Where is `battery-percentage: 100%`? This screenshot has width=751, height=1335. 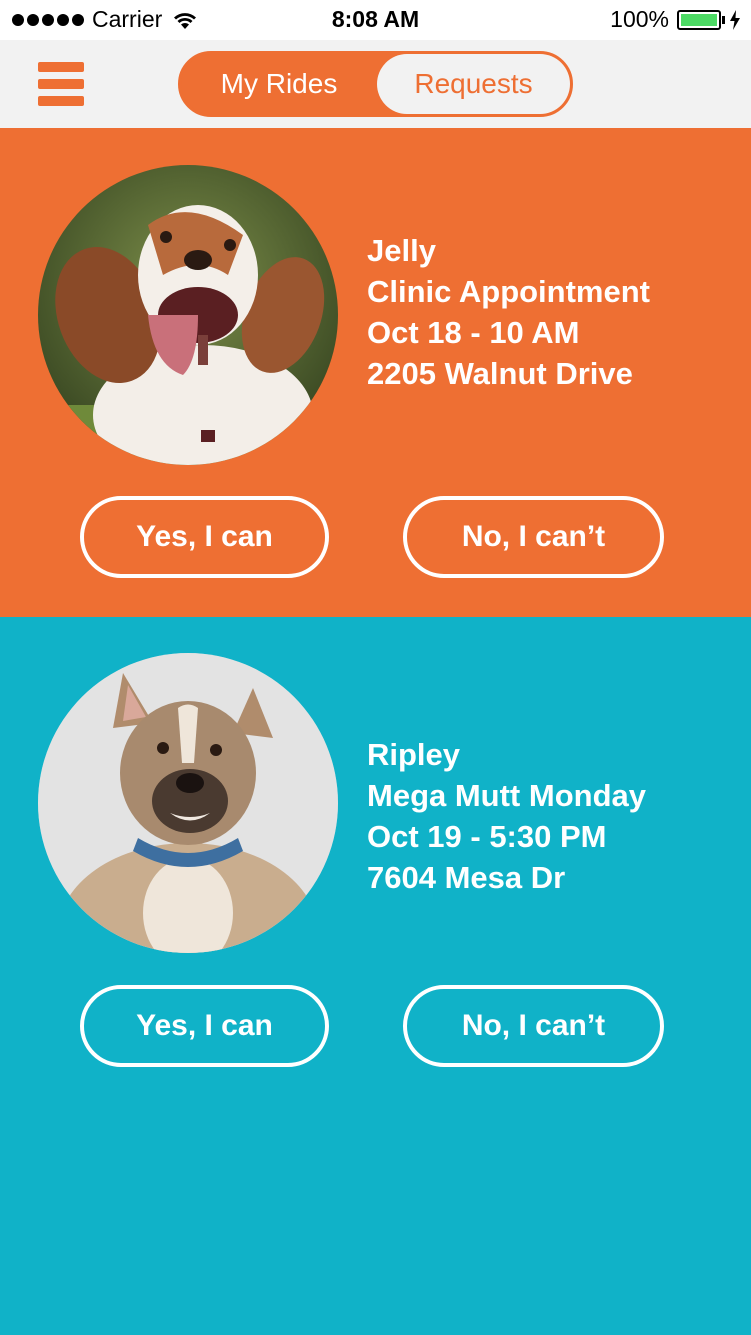 battery-percentage: 100% is located at coordinates (639, 19).